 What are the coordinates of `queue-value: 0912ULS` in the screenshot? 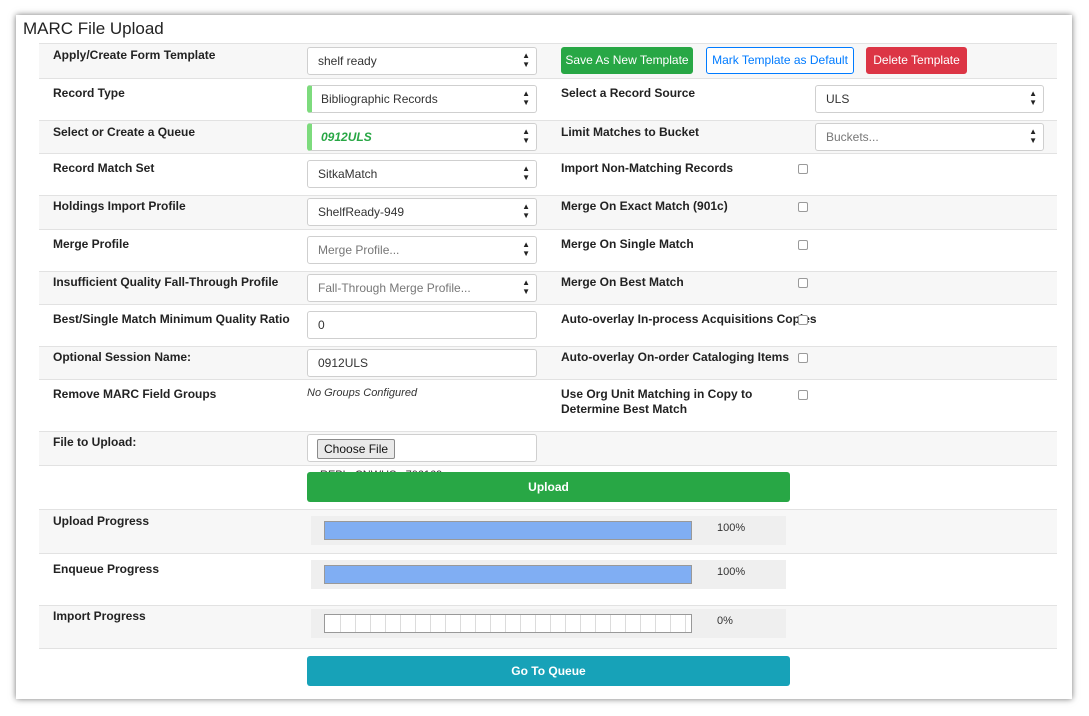 It's located at (346, 137).